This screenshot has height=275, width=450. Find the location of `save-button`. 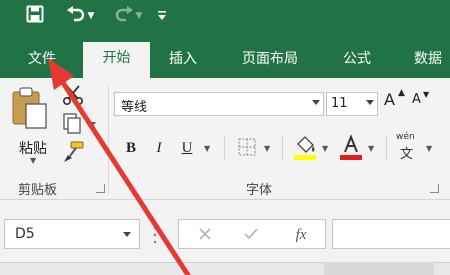

save-button is located at coordinates (35, 16).